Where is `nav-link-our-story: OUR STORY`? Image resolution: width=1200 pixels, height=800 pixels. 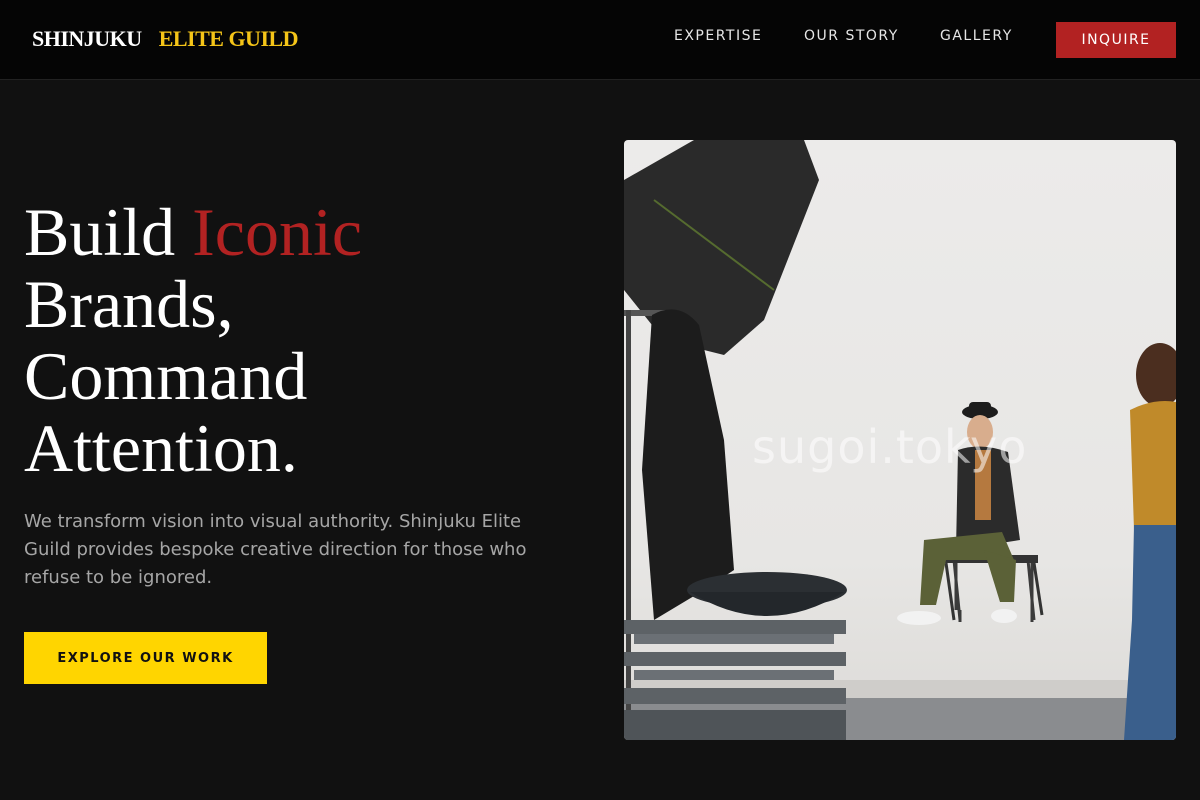
nav-link-our-story: OUR STORY is located at coordinates (851, 36).